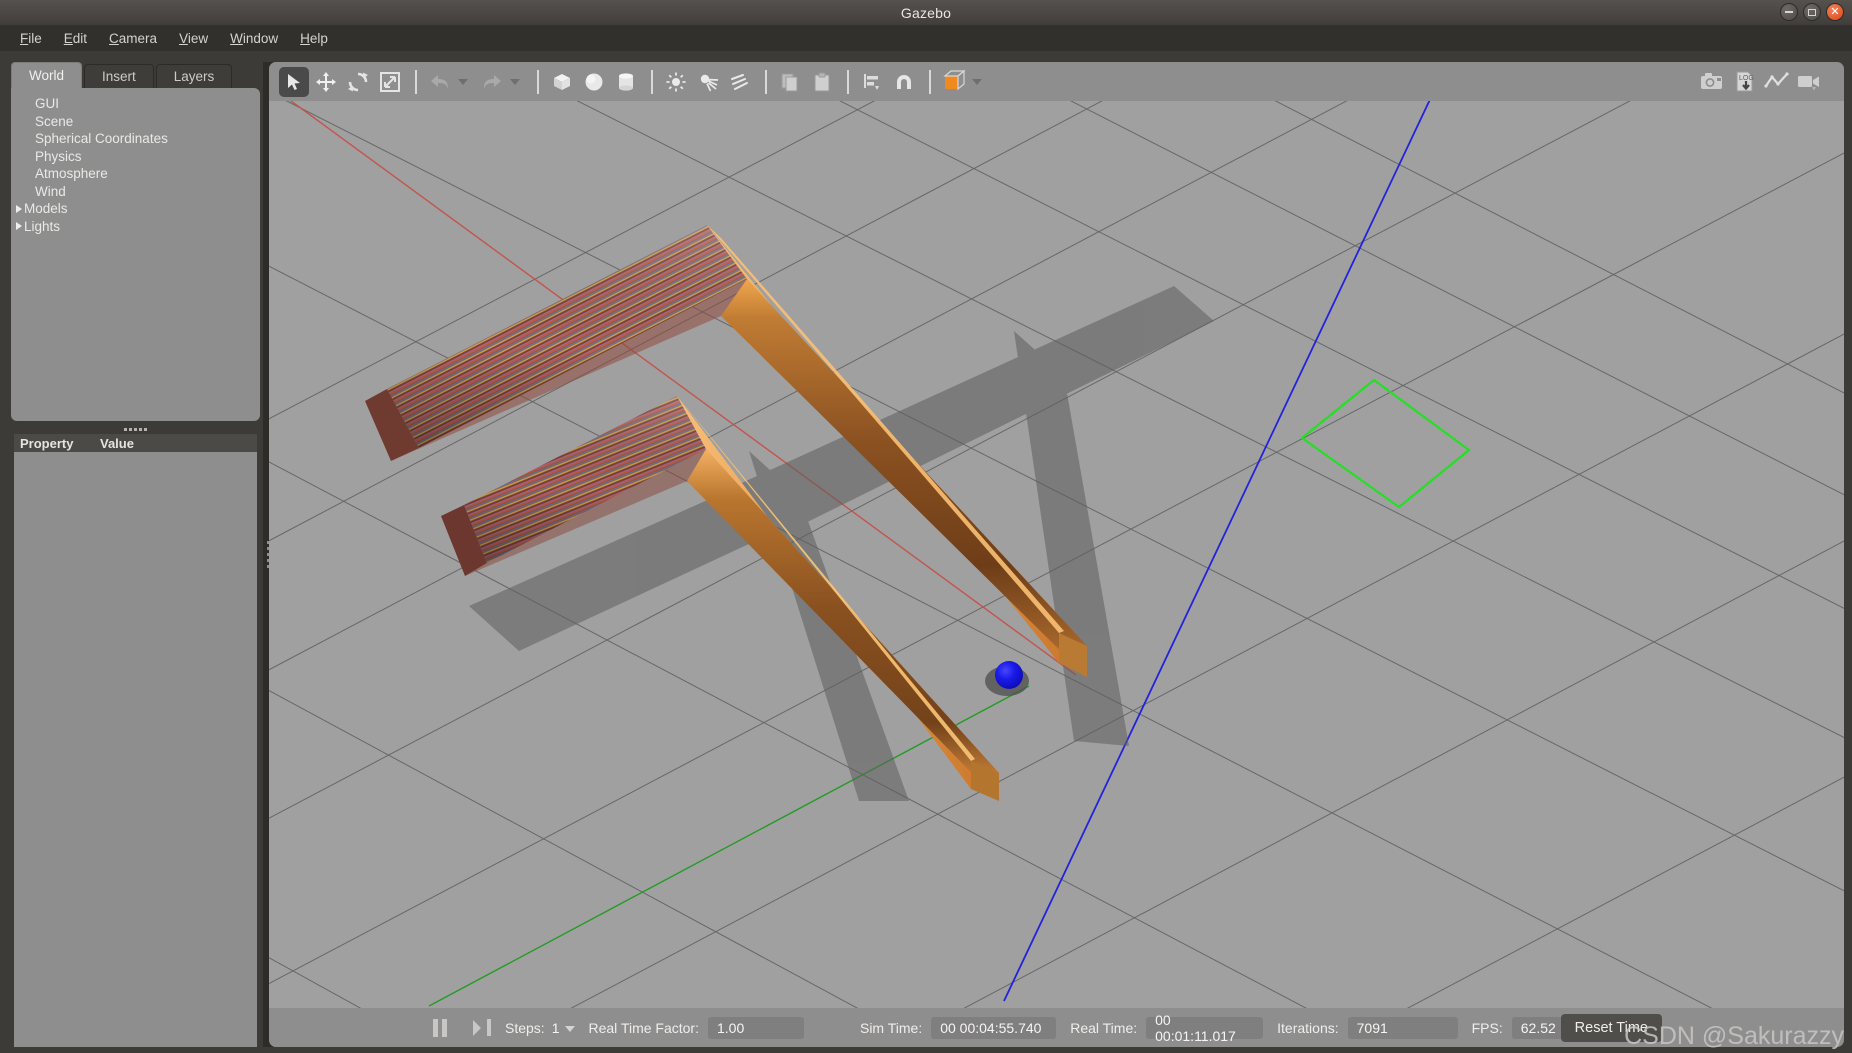  I want to click on menu-item-help: Help, so click(314, 38).